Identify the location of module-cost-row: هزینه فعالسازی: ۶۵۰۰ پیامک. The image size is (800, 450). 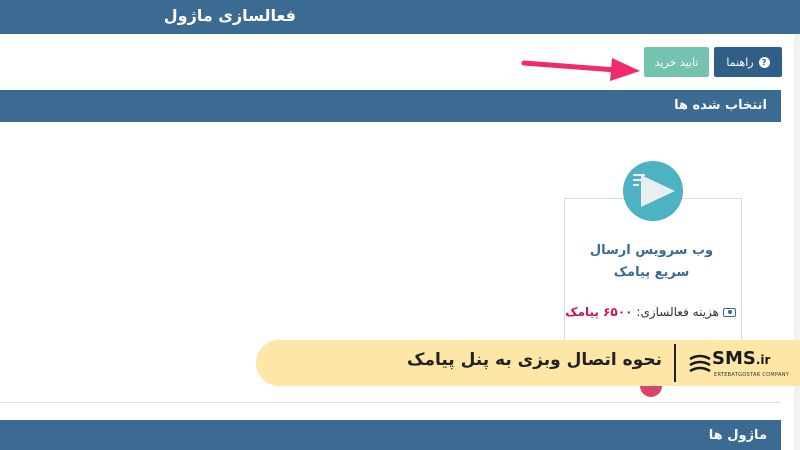
(650, 312).